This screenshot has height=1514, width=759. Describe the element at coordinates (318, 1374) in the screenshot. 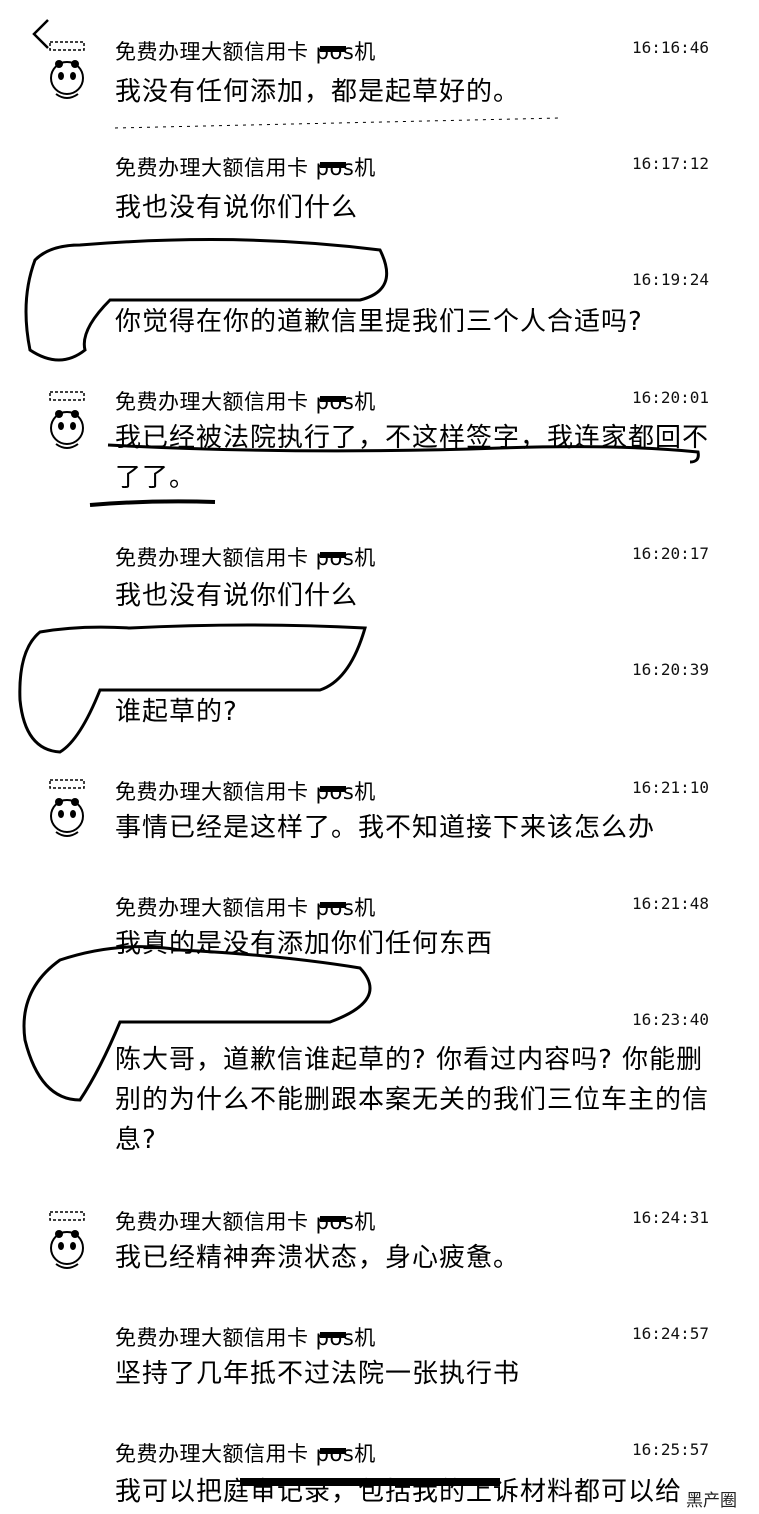

I see `message-text: 坚持了几年抵不过法院一张执行书` at that location.